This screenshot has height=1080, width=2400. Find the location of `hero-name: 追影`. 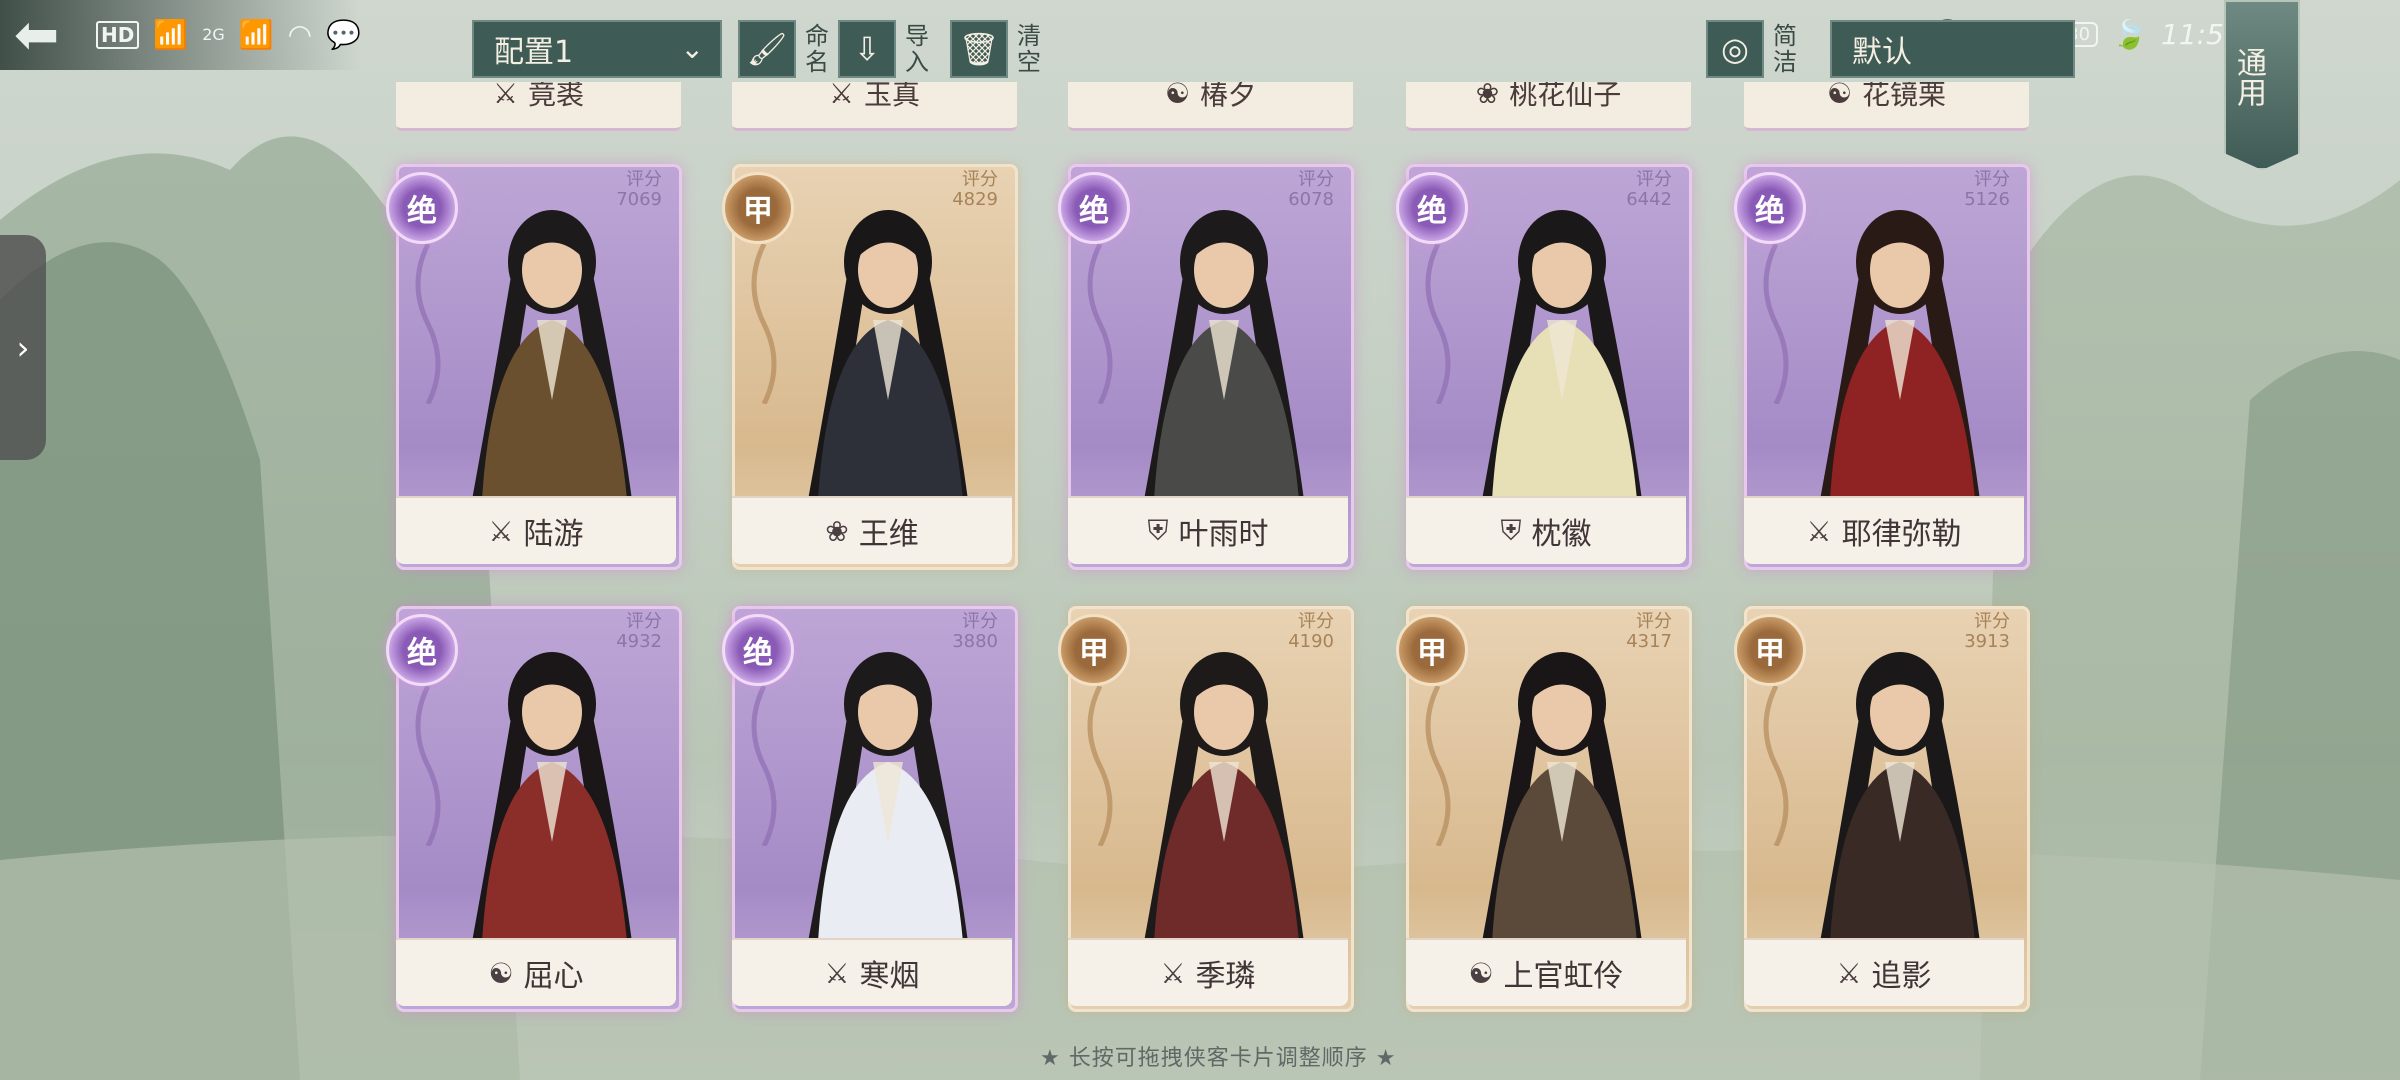

hero-name: 追影 is located at coordinates (1901, 976).